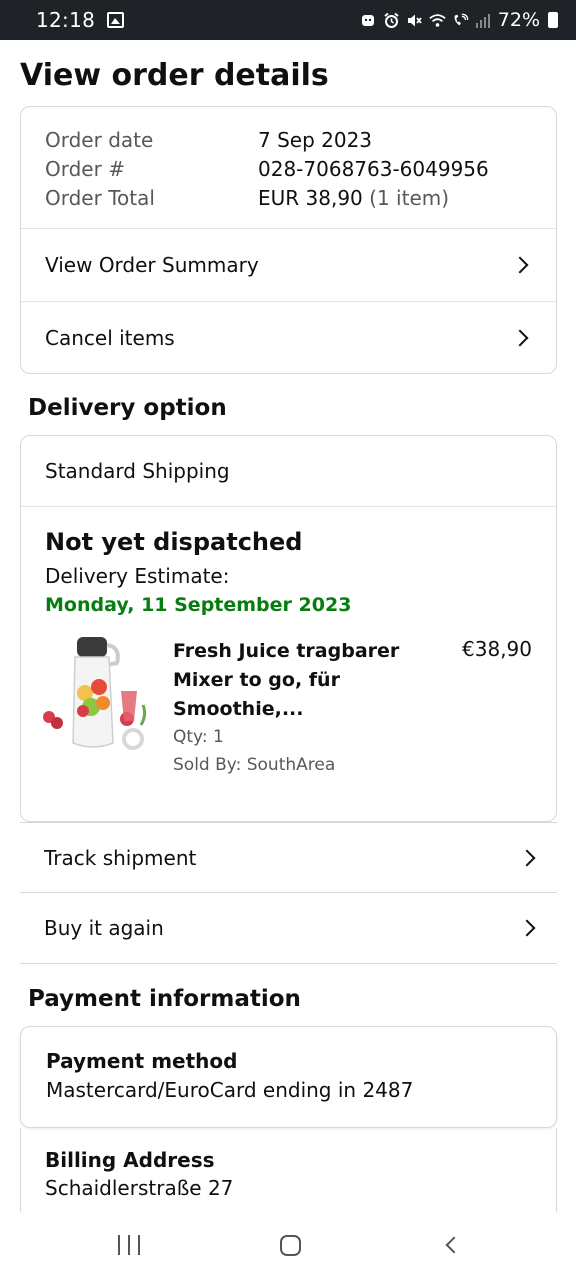 The height and width of the screenshot is (1280, 576). Describe the element at coordinates (288, 20) in the screenshot. I see `status-bar: 12:18 72%` at that location.